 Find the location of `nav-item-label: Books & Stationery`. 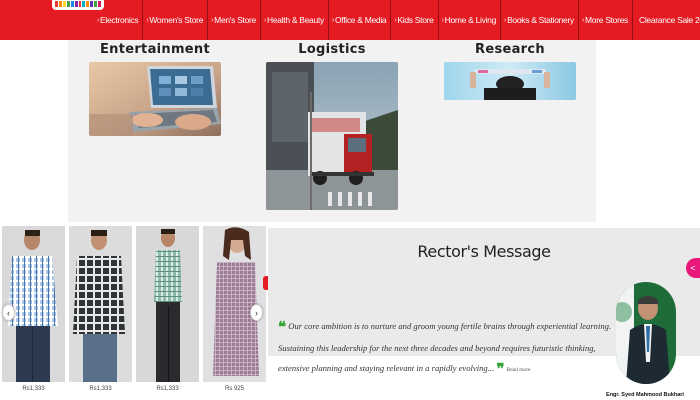

nav-item-label: Books & Stationery is located at coordinates (540, 20).